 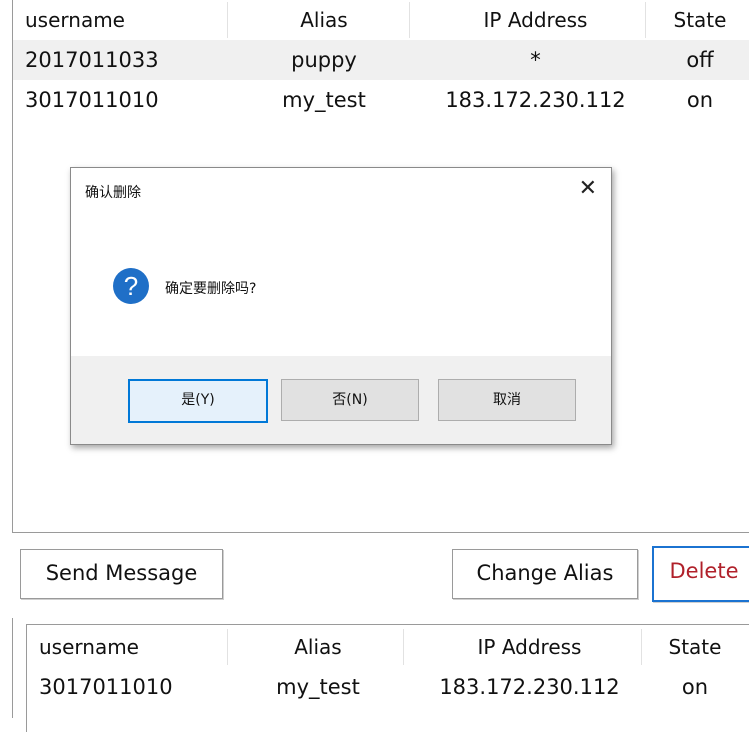 I want to click on yes-button: 是(Y), so click(x=198, y=401).